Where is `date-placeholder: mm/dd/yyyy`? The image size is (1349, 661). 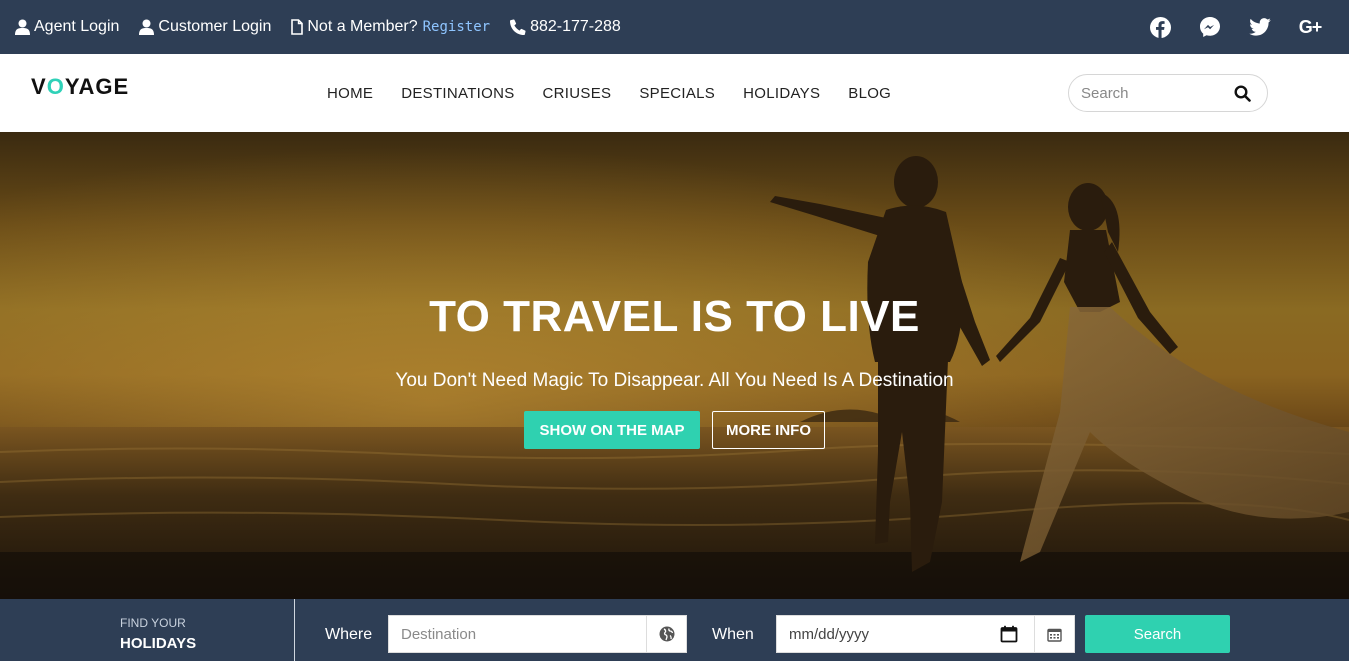 date-placeholder: mm/dd/yyyy is located at coordinates (829, 634).